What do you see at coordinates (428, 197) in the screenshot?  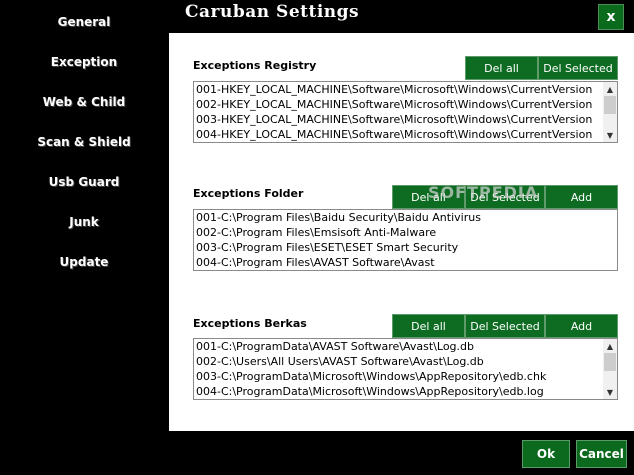 I see `folder-del-all-button: Del all` at bounding box center [428, 197].